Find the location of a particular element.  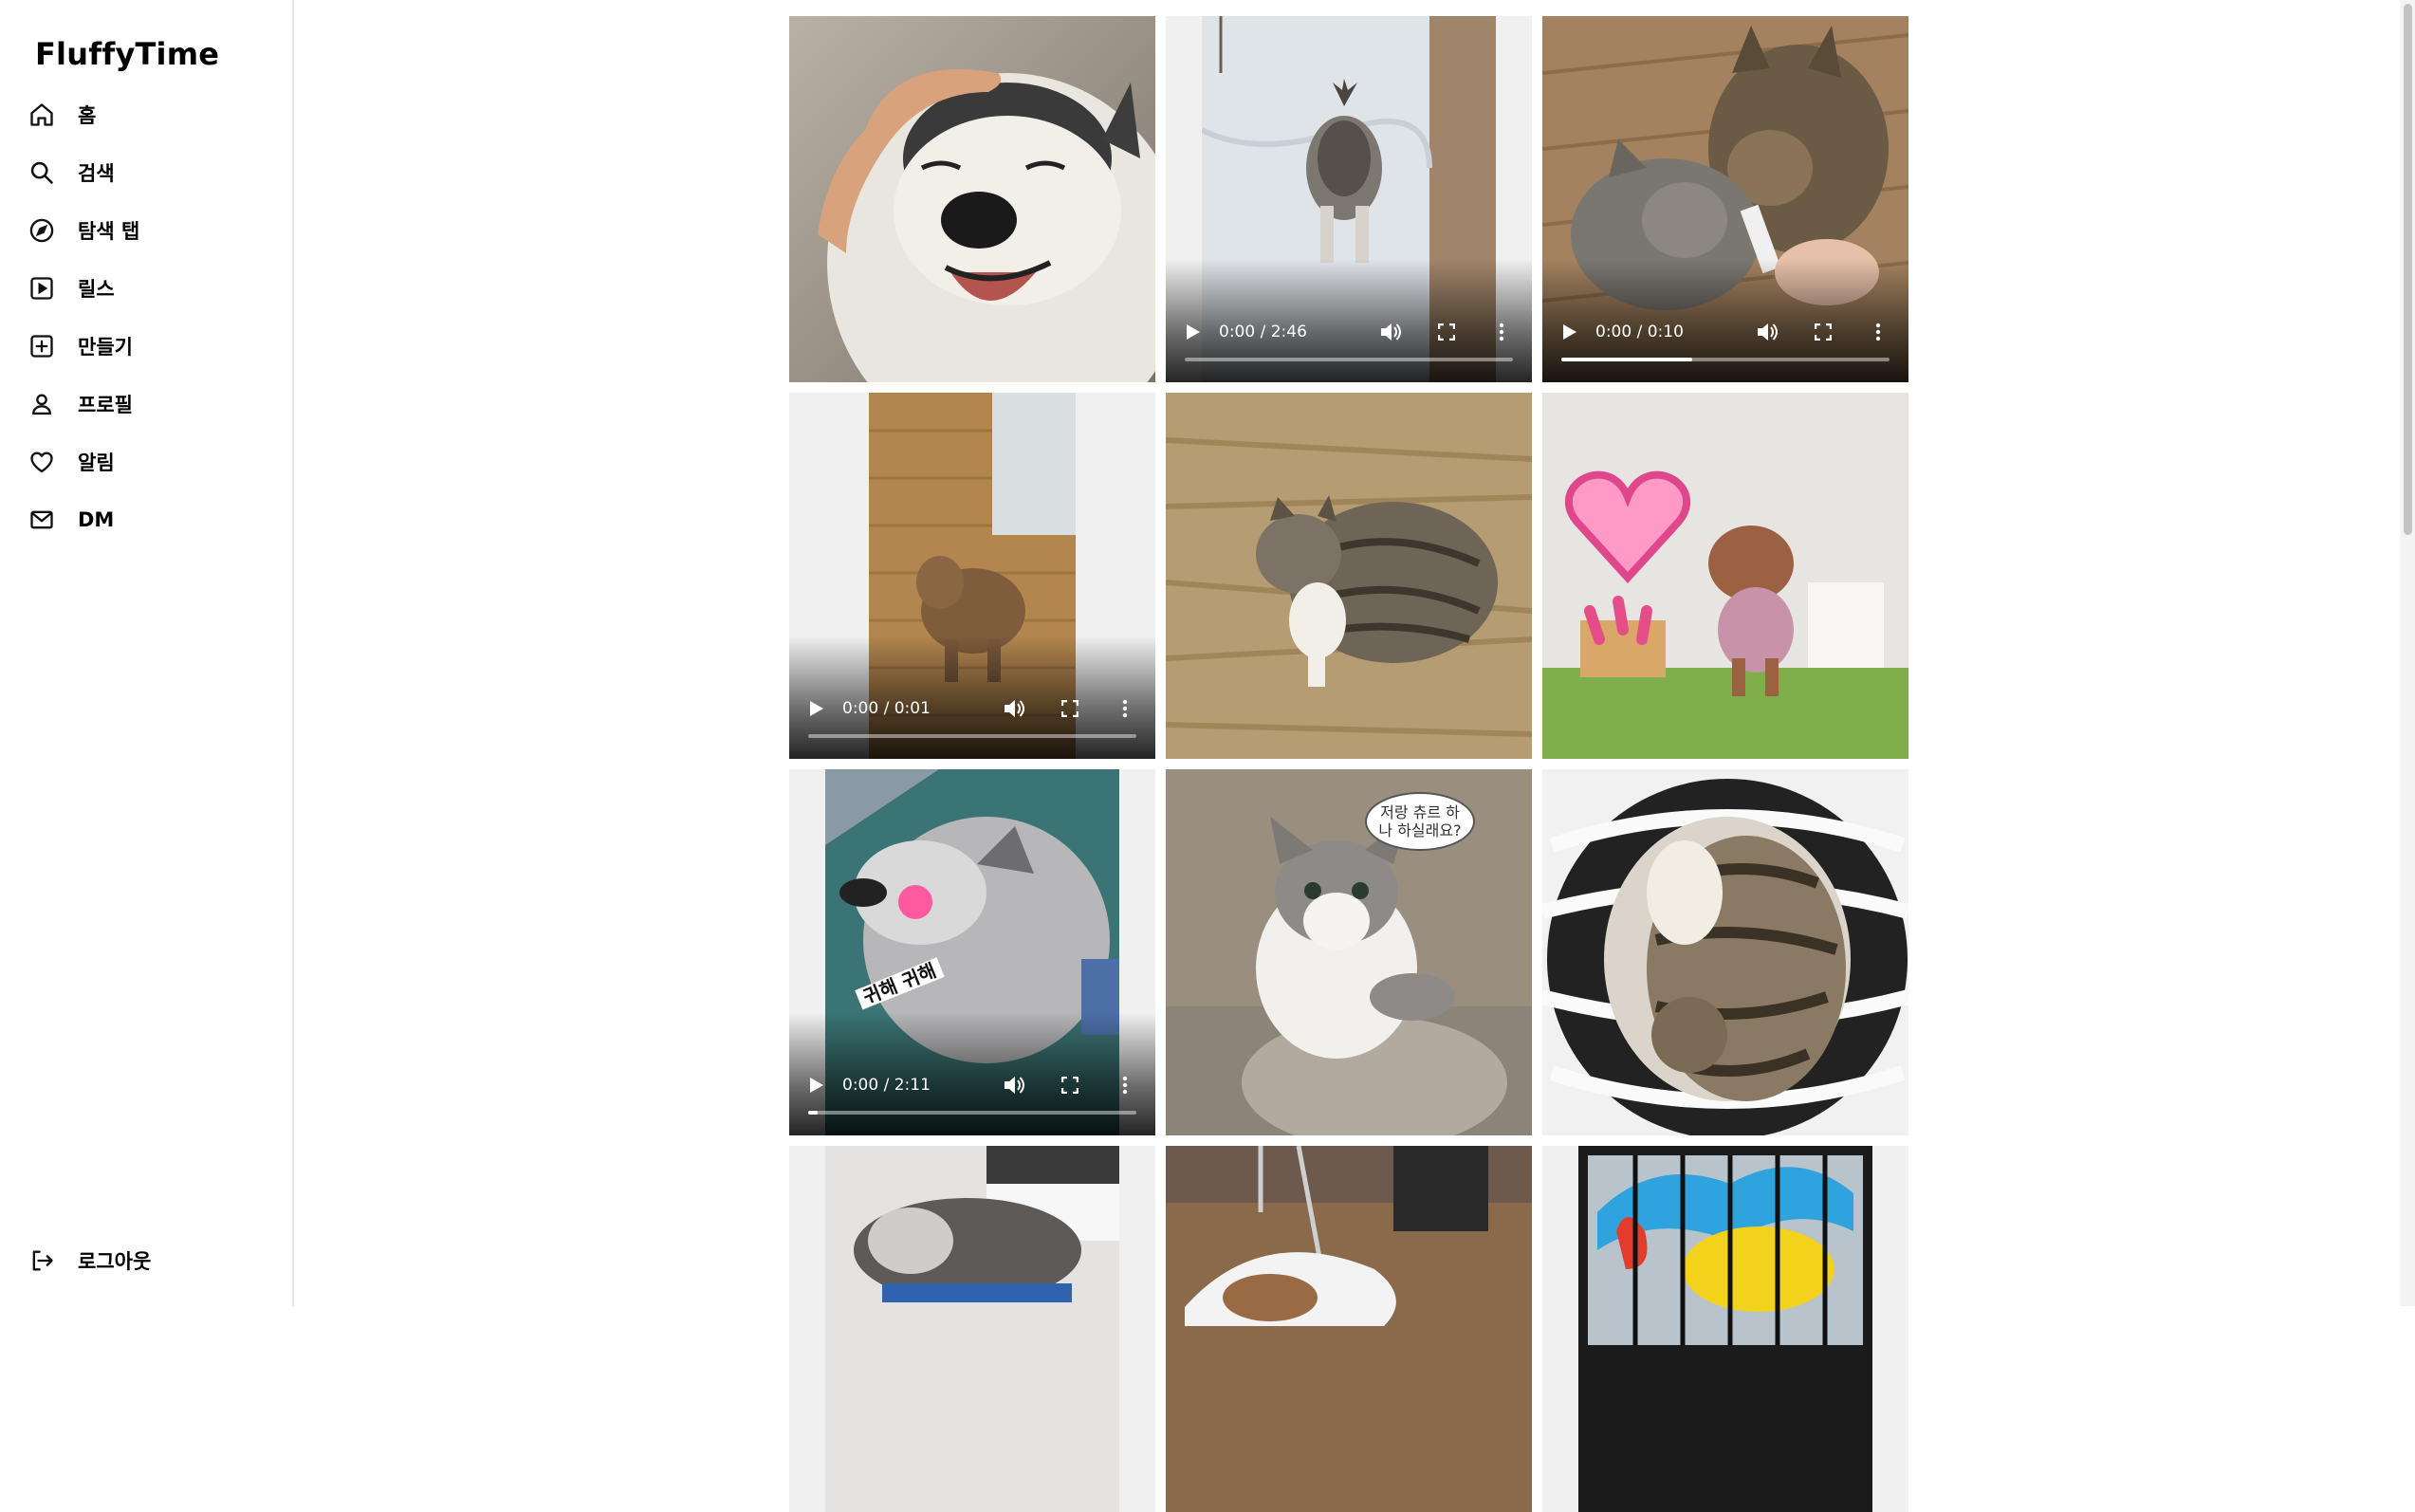

logout-icon is located at coordinates (41, 1260).